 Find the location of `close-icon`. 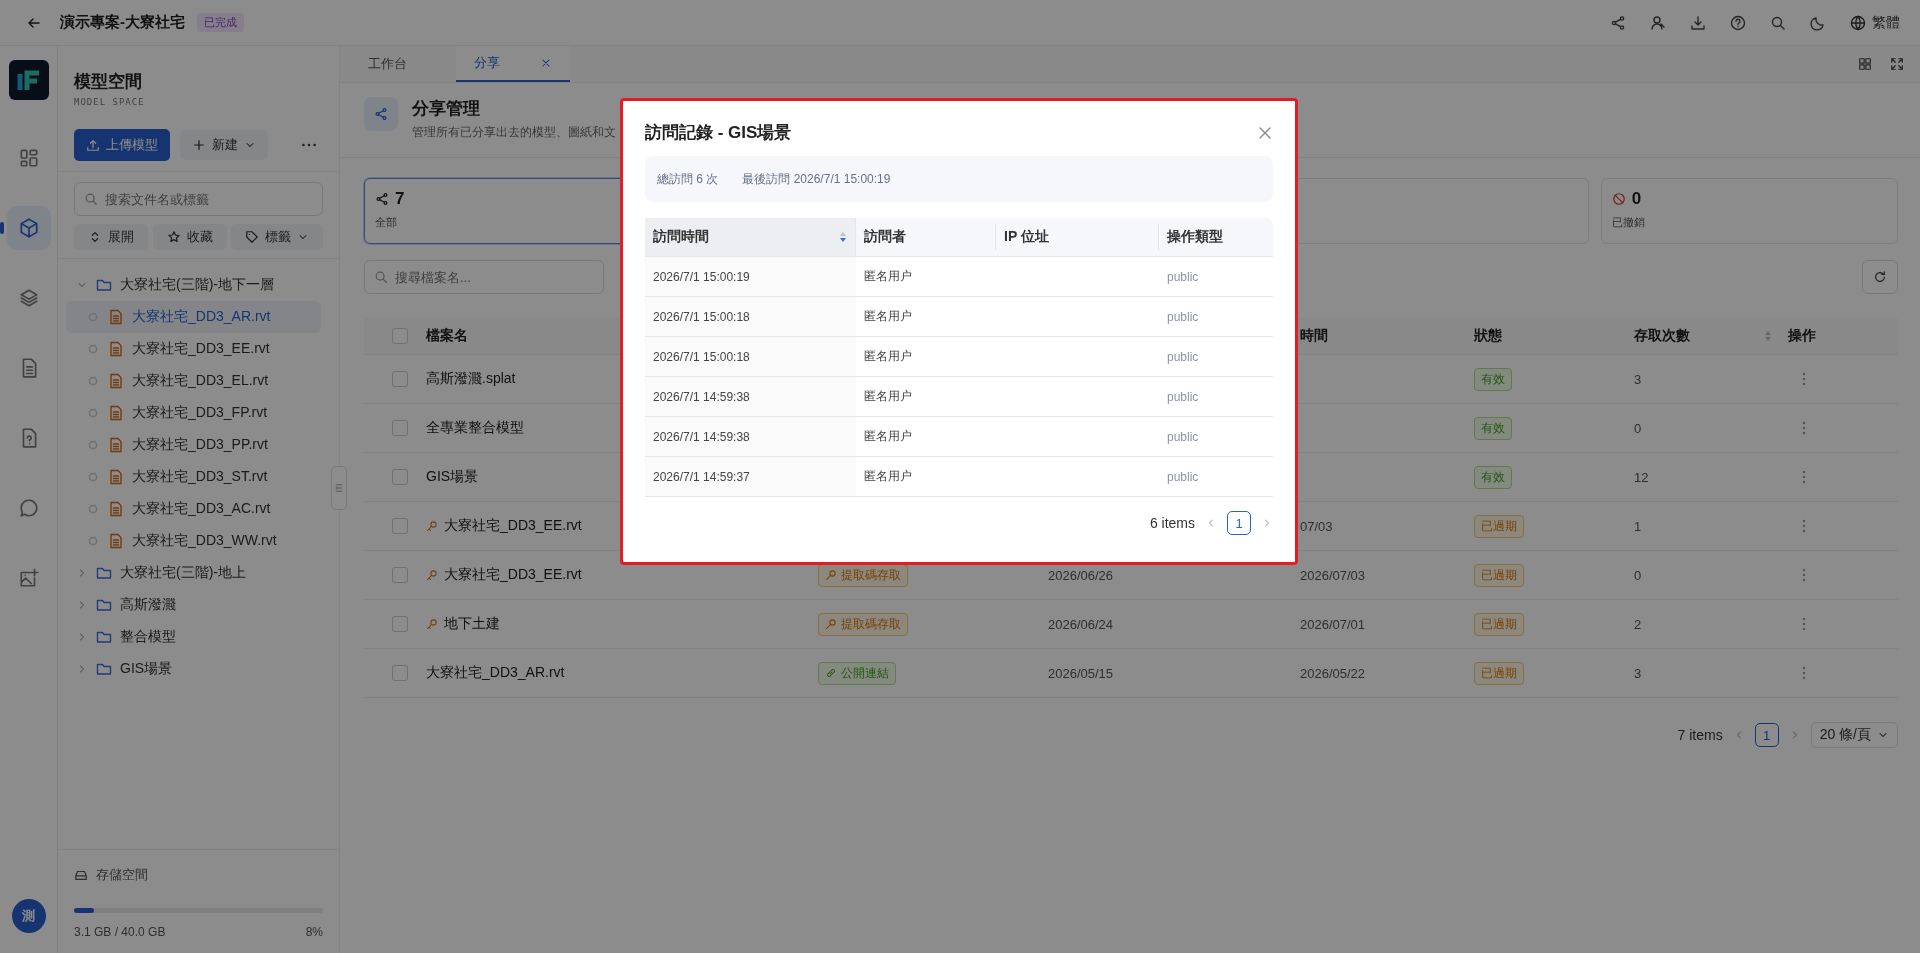

close-icon is located at coordinates (546, 63).